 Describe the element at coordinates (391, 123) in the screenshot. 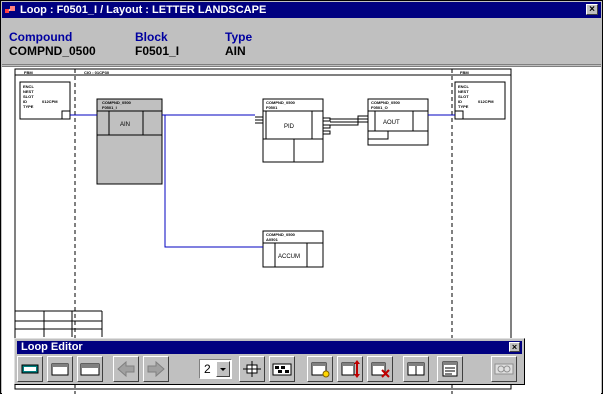

I see `aout-block-label: AOUT` at that location.